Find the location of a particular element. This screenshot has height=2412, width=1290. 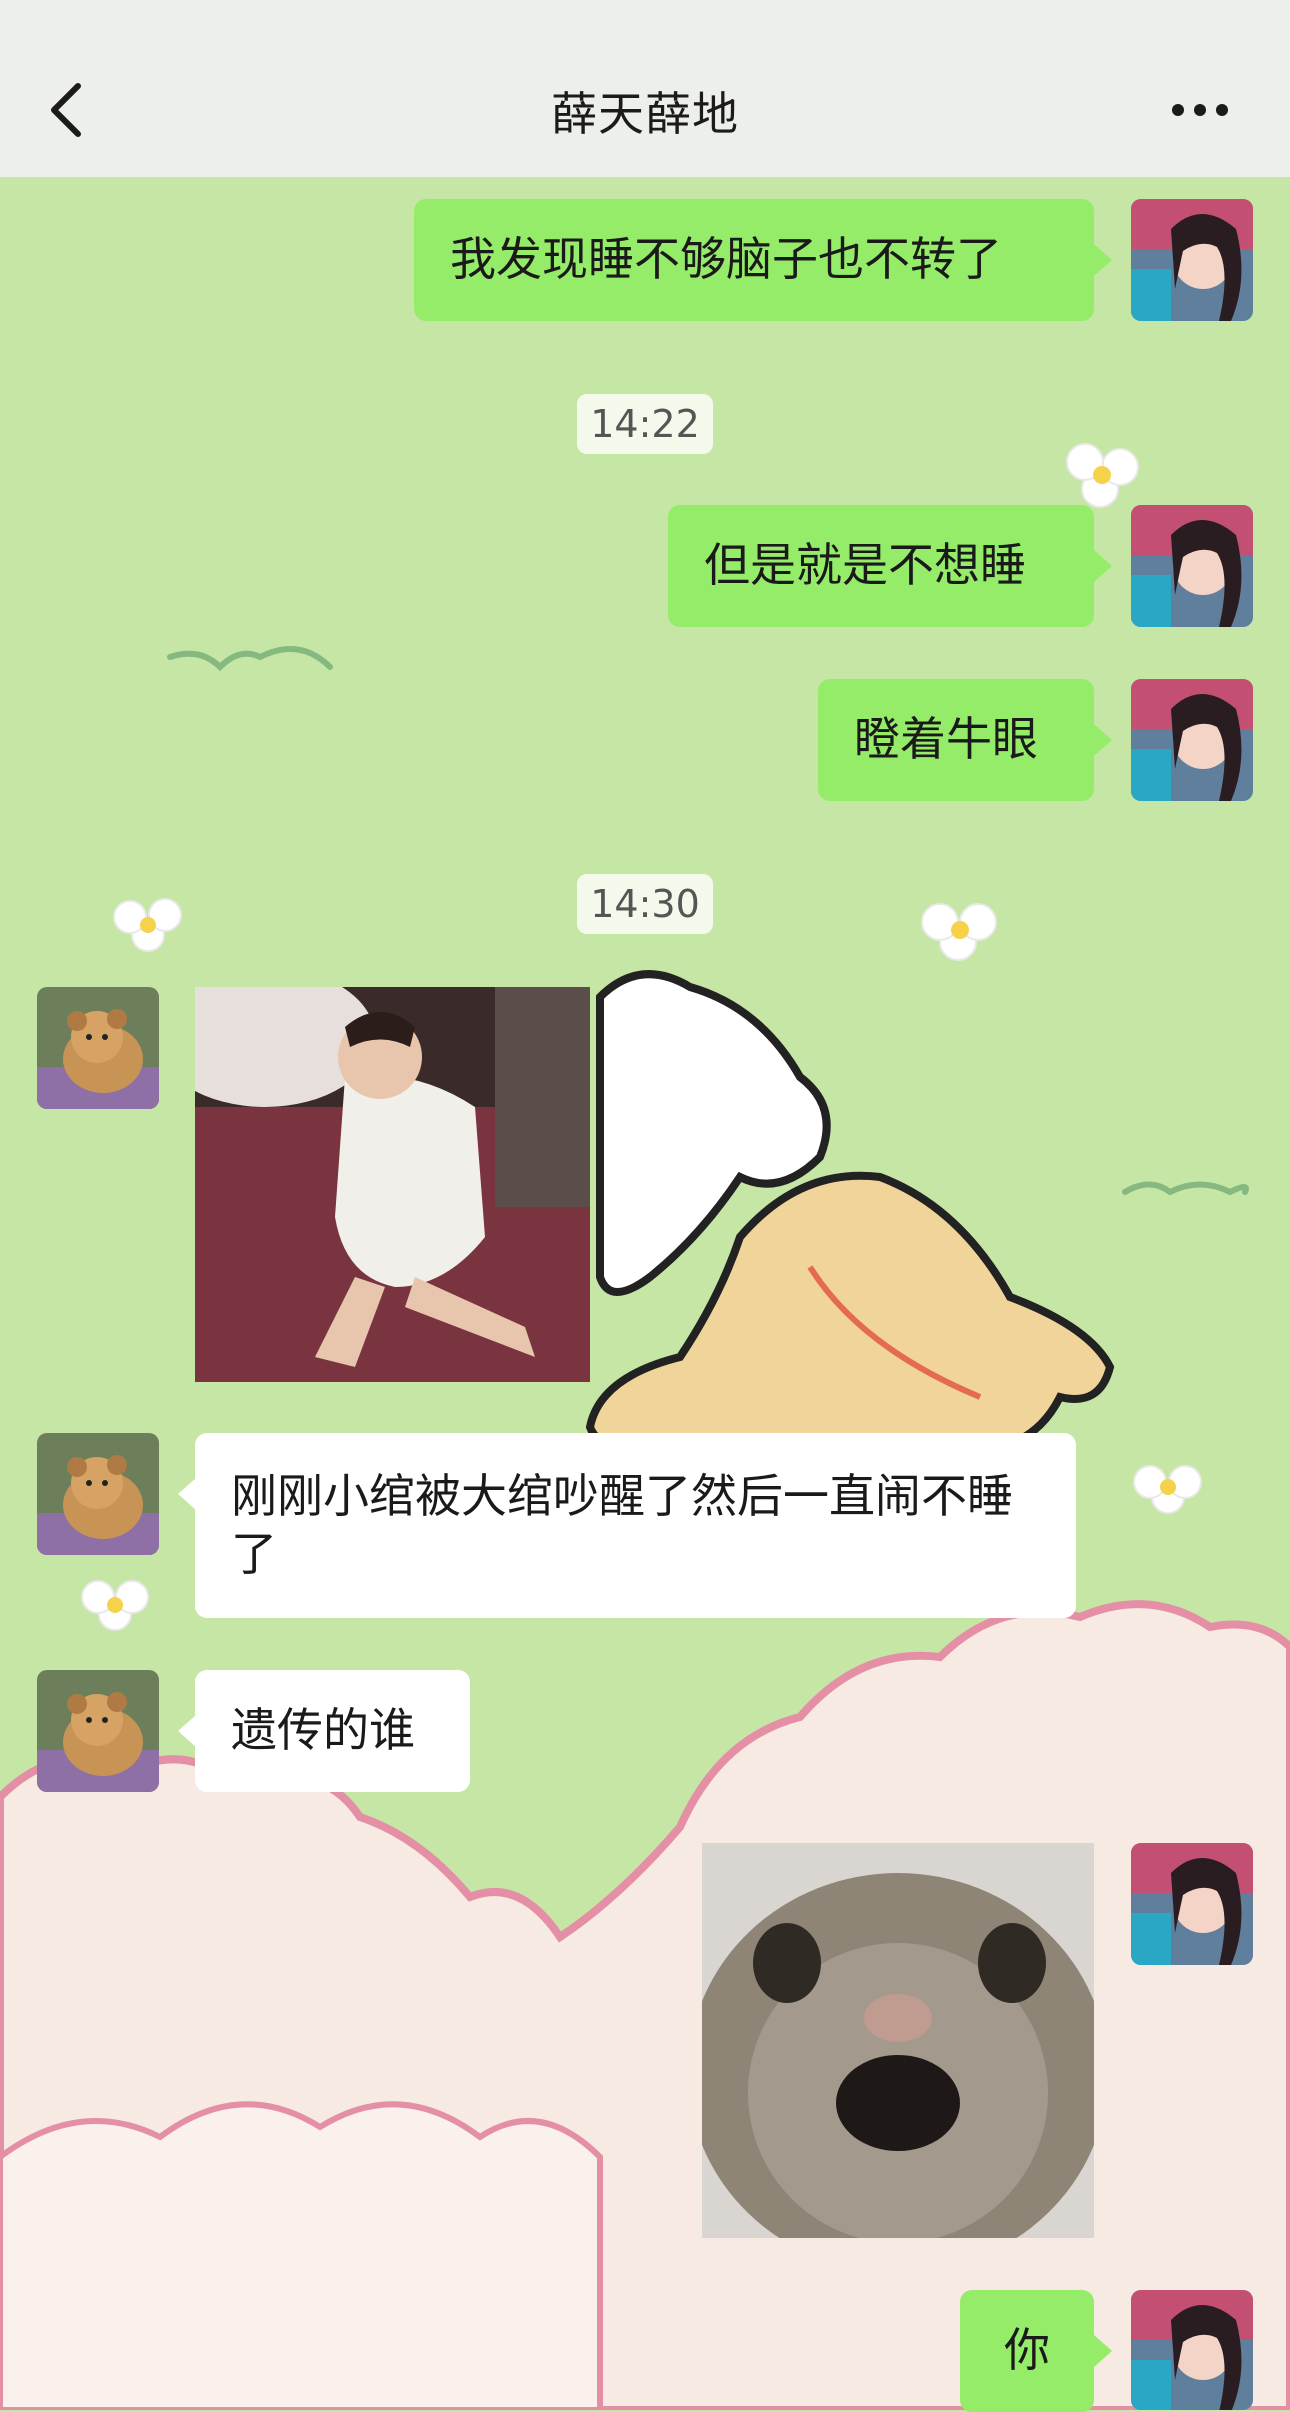

outgoing-message-bubble: 我发现睡不够脑子也不转了 is located at coordinates (754, 260).